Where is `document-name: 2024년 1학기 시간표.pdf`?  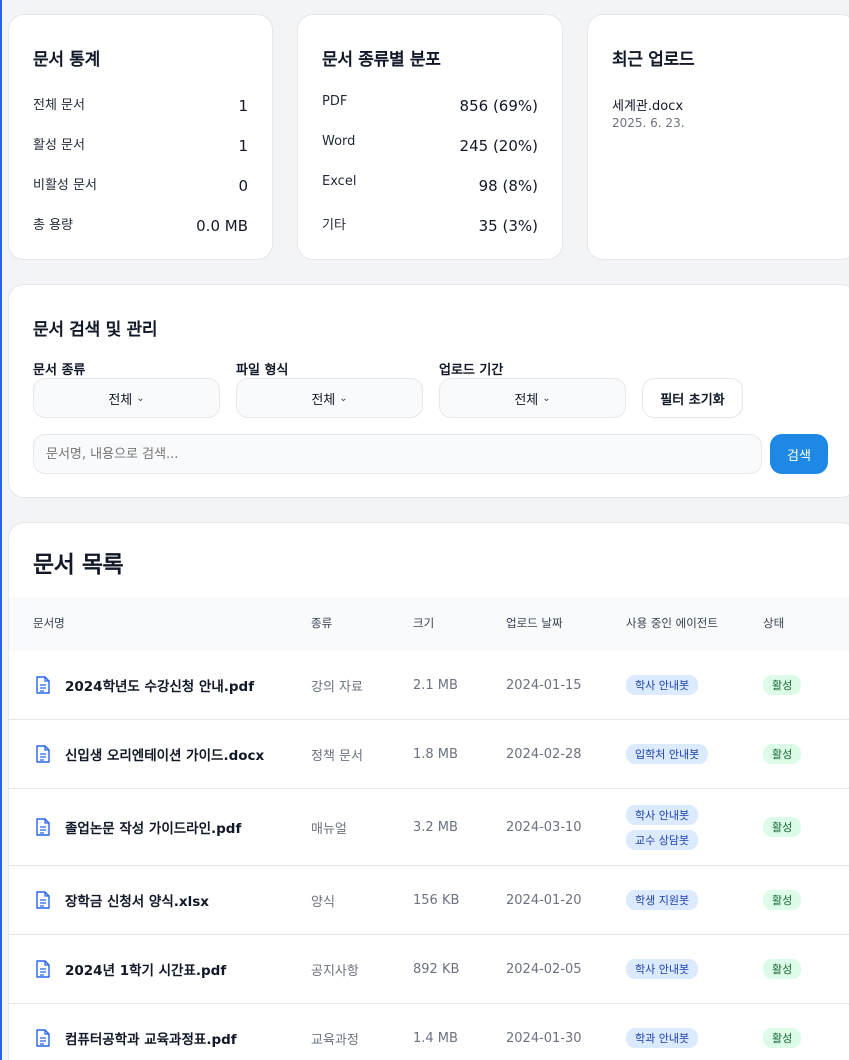 document-name: 2024년 1학기 시간표.pdf is located at coordinates (146, 971).